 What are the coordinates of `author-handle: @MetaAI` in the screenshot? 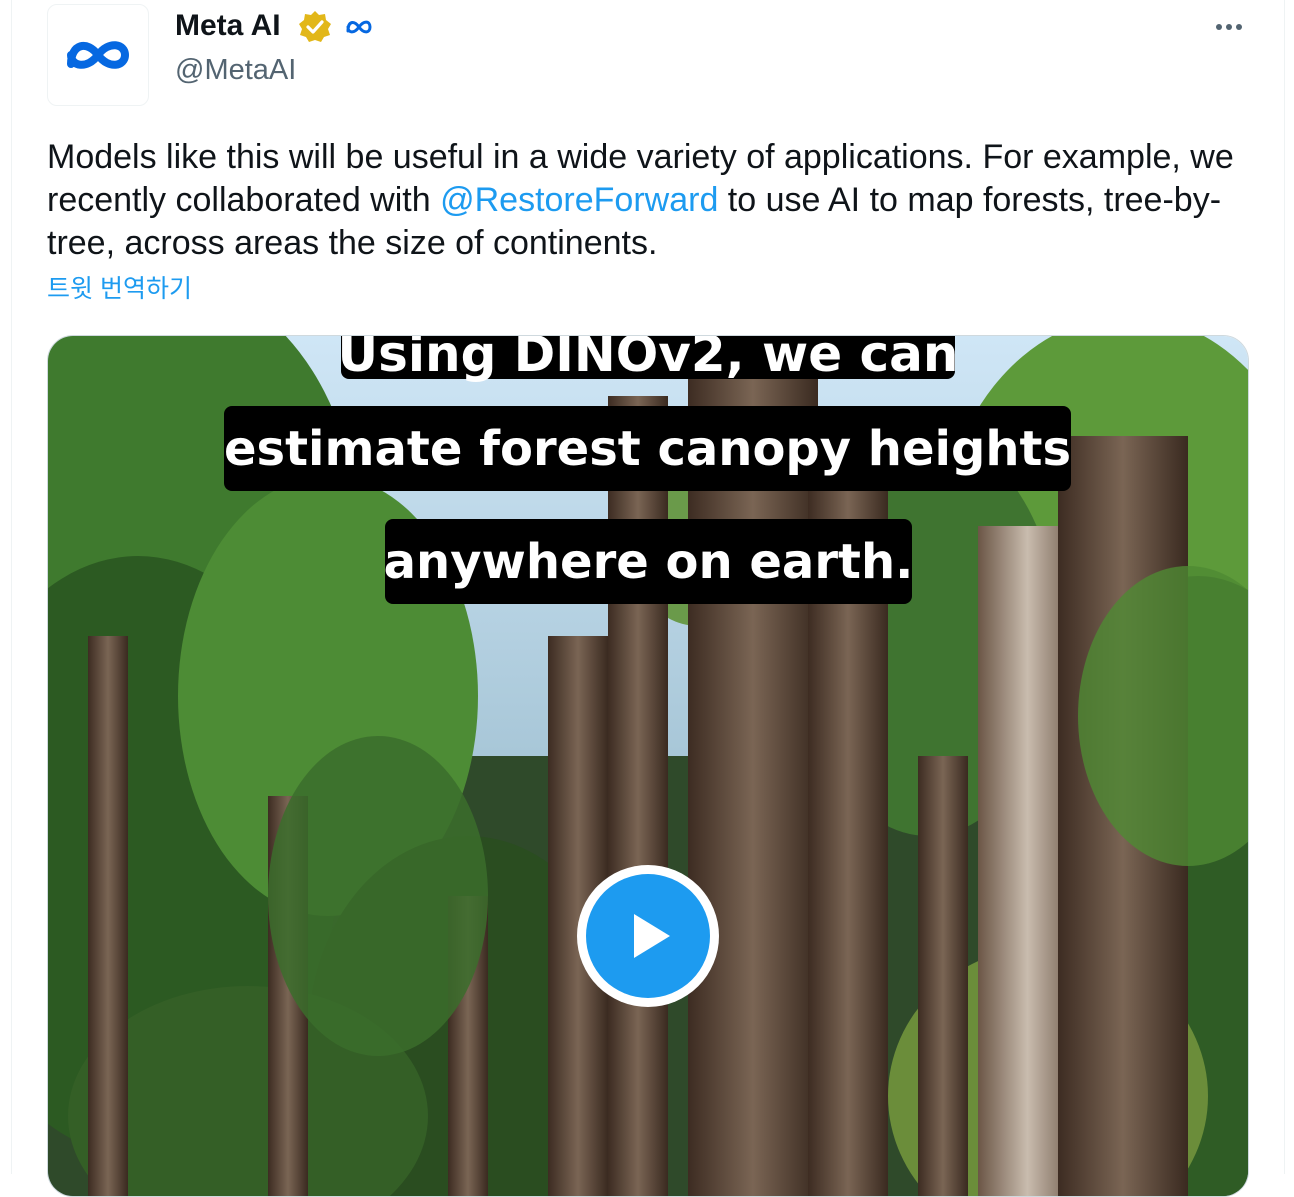 It's located at (235, 70).